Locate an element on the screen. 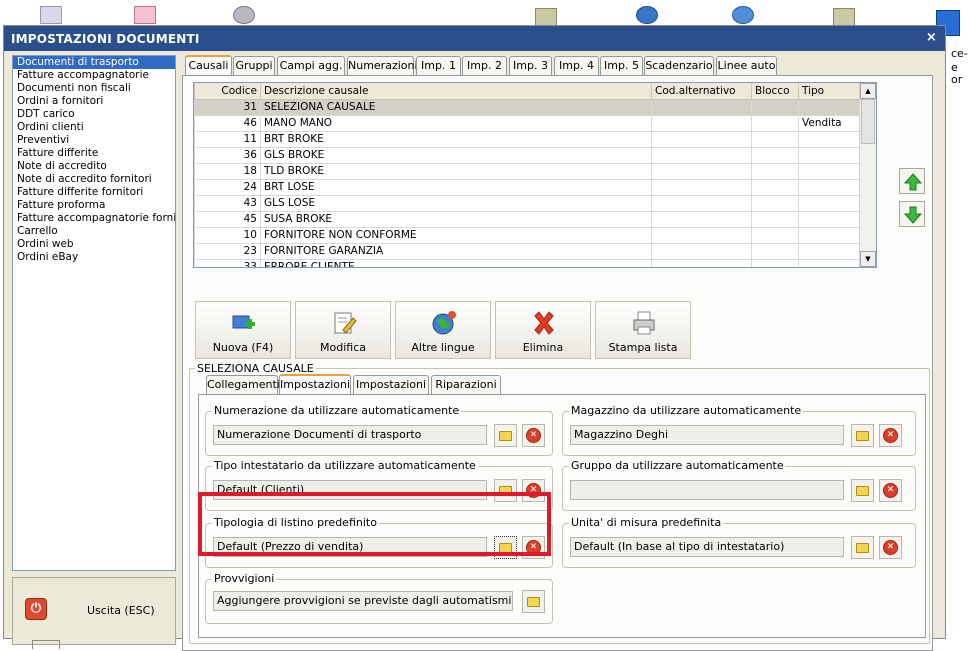  intestatario-clear-button: ✕ is located at coordinates (533, 490).